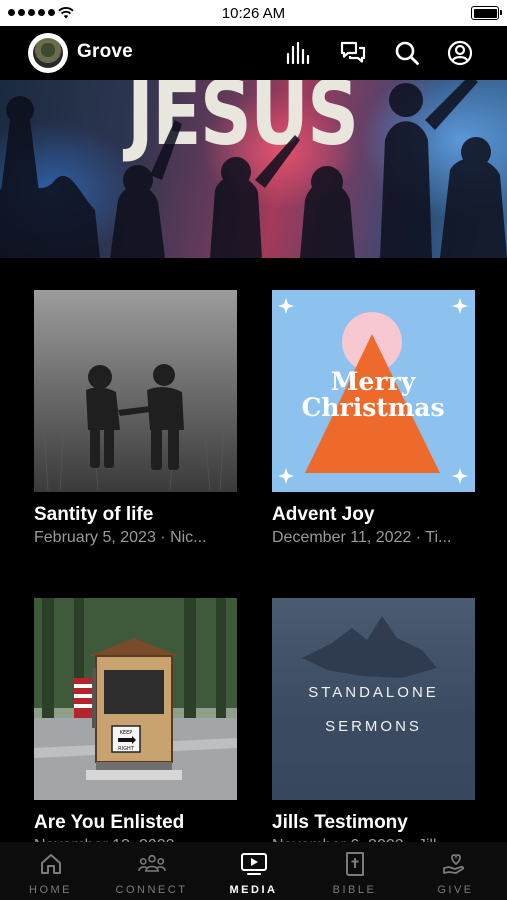 Image resolution: width=507 pixels, height=900 pixels. I want to click on tab-label: MEDIA, so click(253, 890).